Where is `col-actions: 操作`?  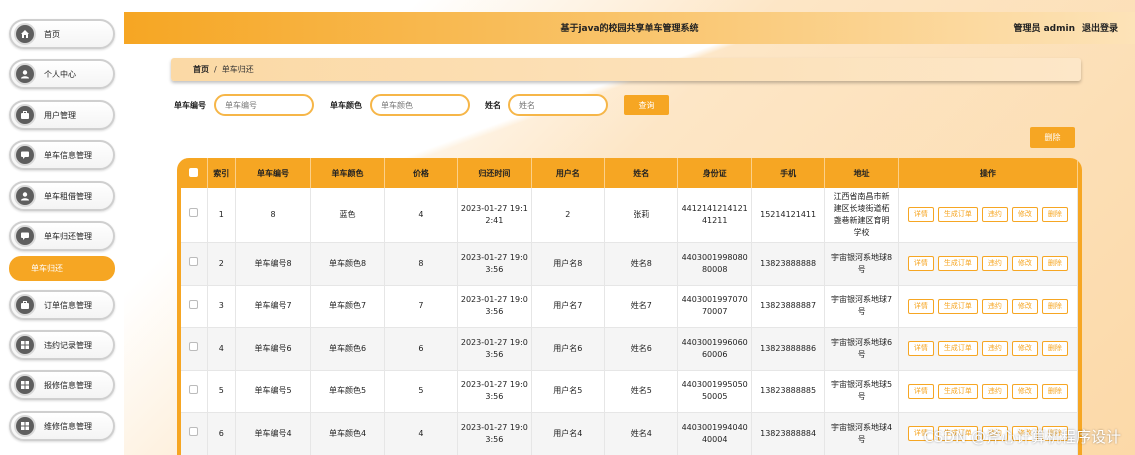
col-actions: 操作 is located at coordinates (988, 173).